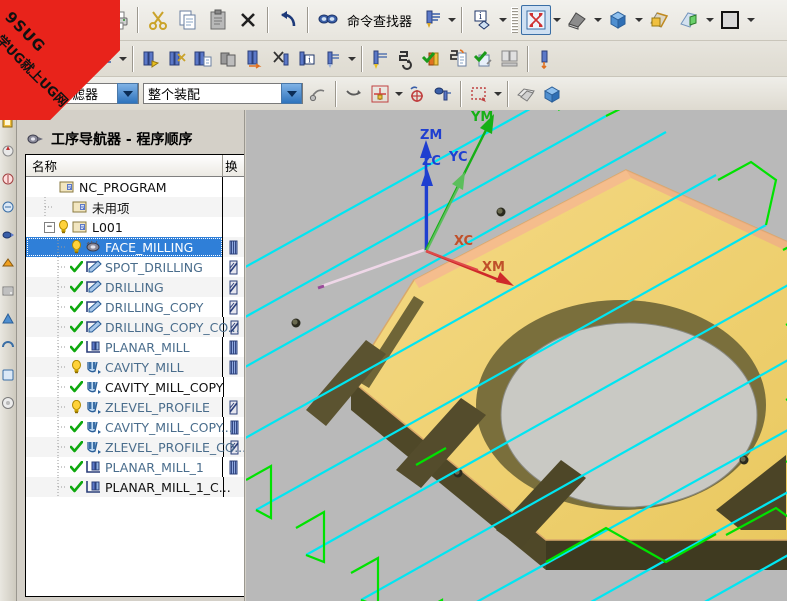  I want to click on column-header-name: 名称, so click(125, 165).